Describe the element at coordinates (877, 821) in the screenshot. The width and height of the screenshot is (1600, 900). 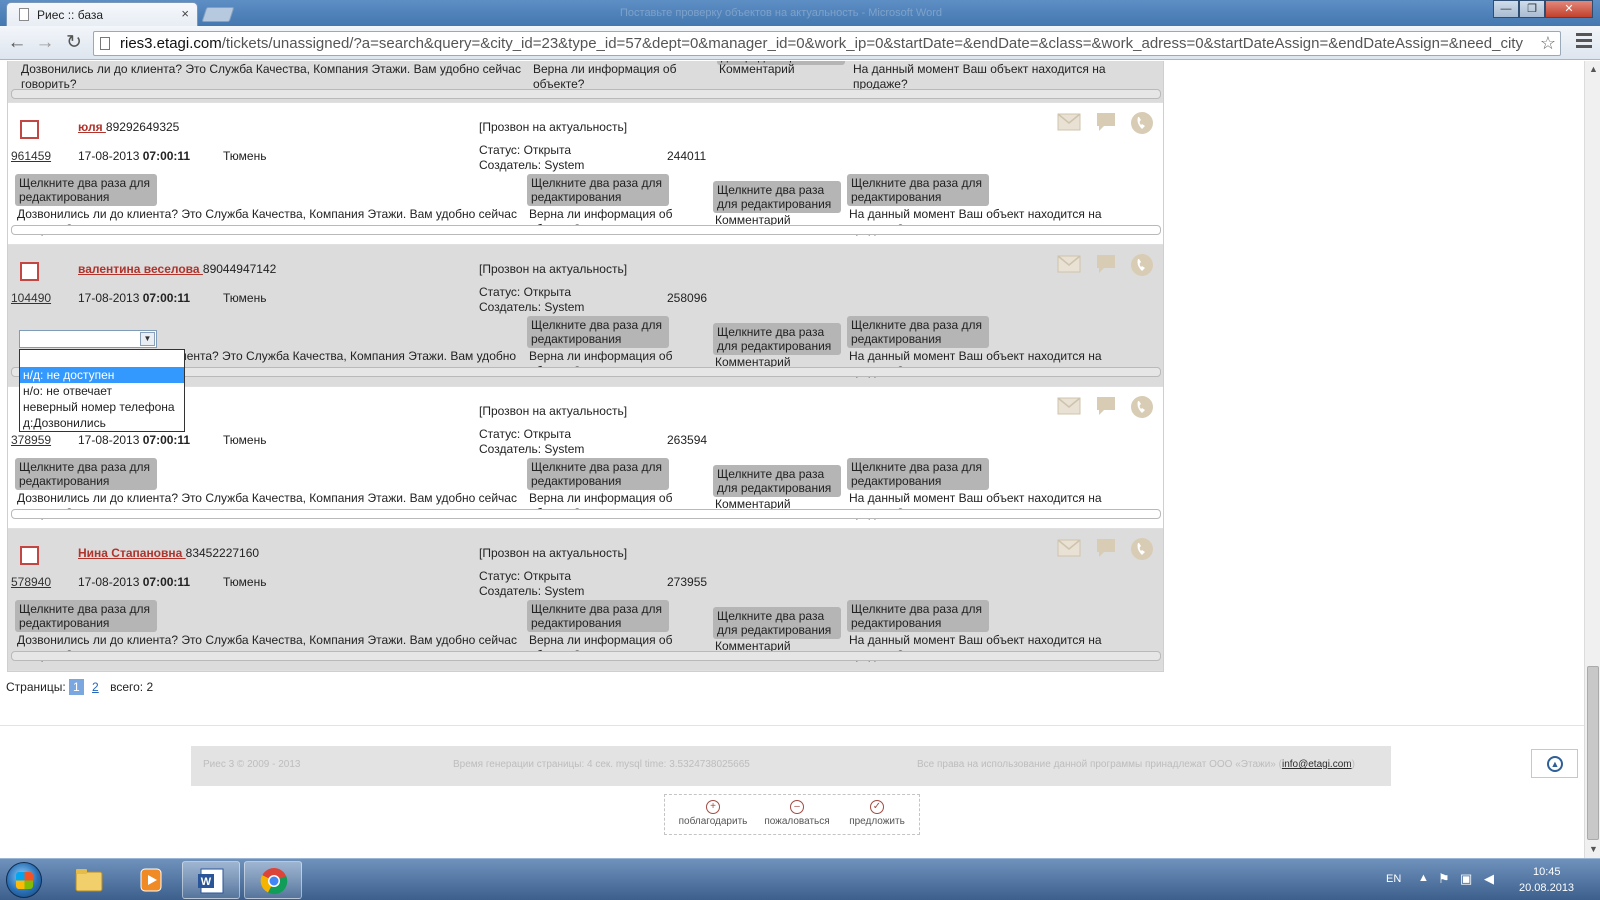
I see `suggest-label: предложить` at that location.